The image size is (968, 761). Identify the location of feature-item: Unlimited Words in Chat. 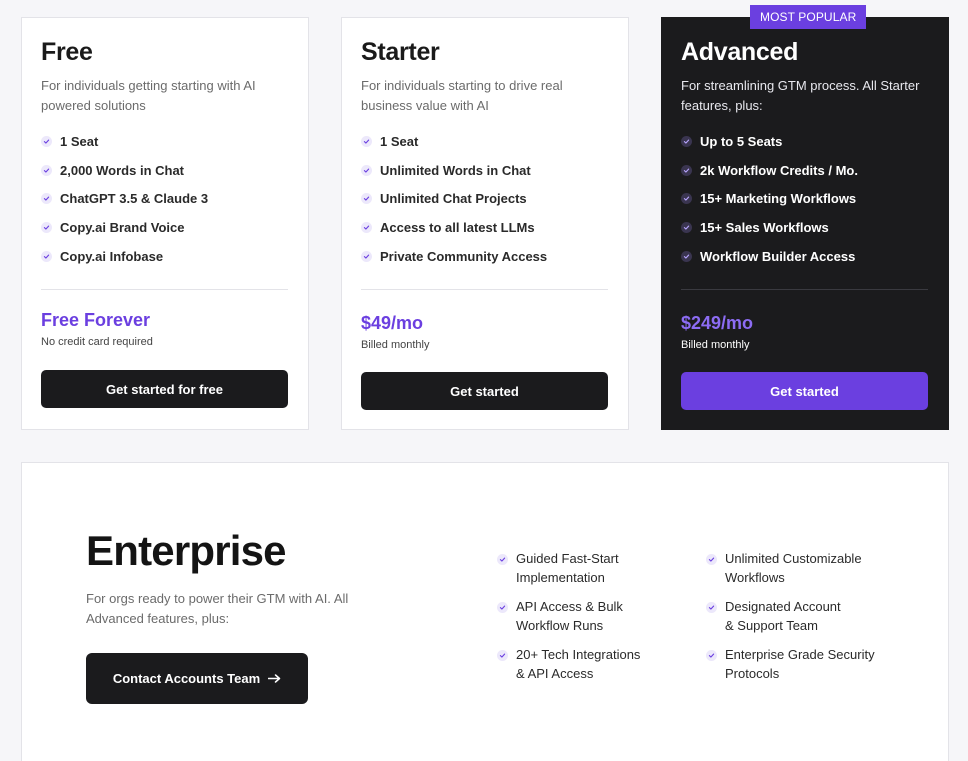
(484, 170).